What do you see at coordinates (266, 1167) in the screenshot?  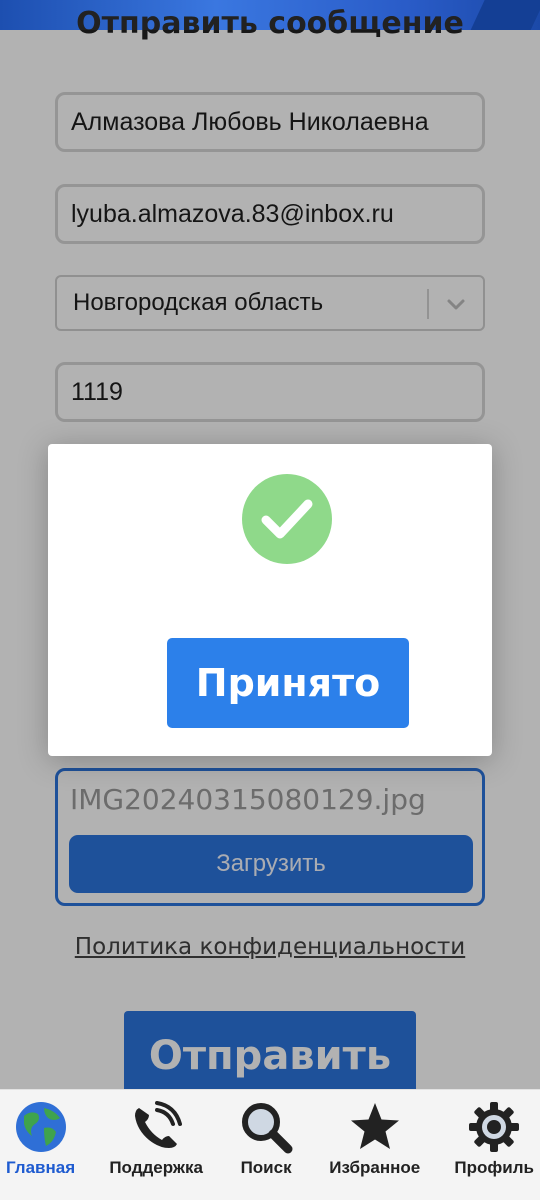 I see `nav-label: Поиск` at bounding box center [266, 1167].